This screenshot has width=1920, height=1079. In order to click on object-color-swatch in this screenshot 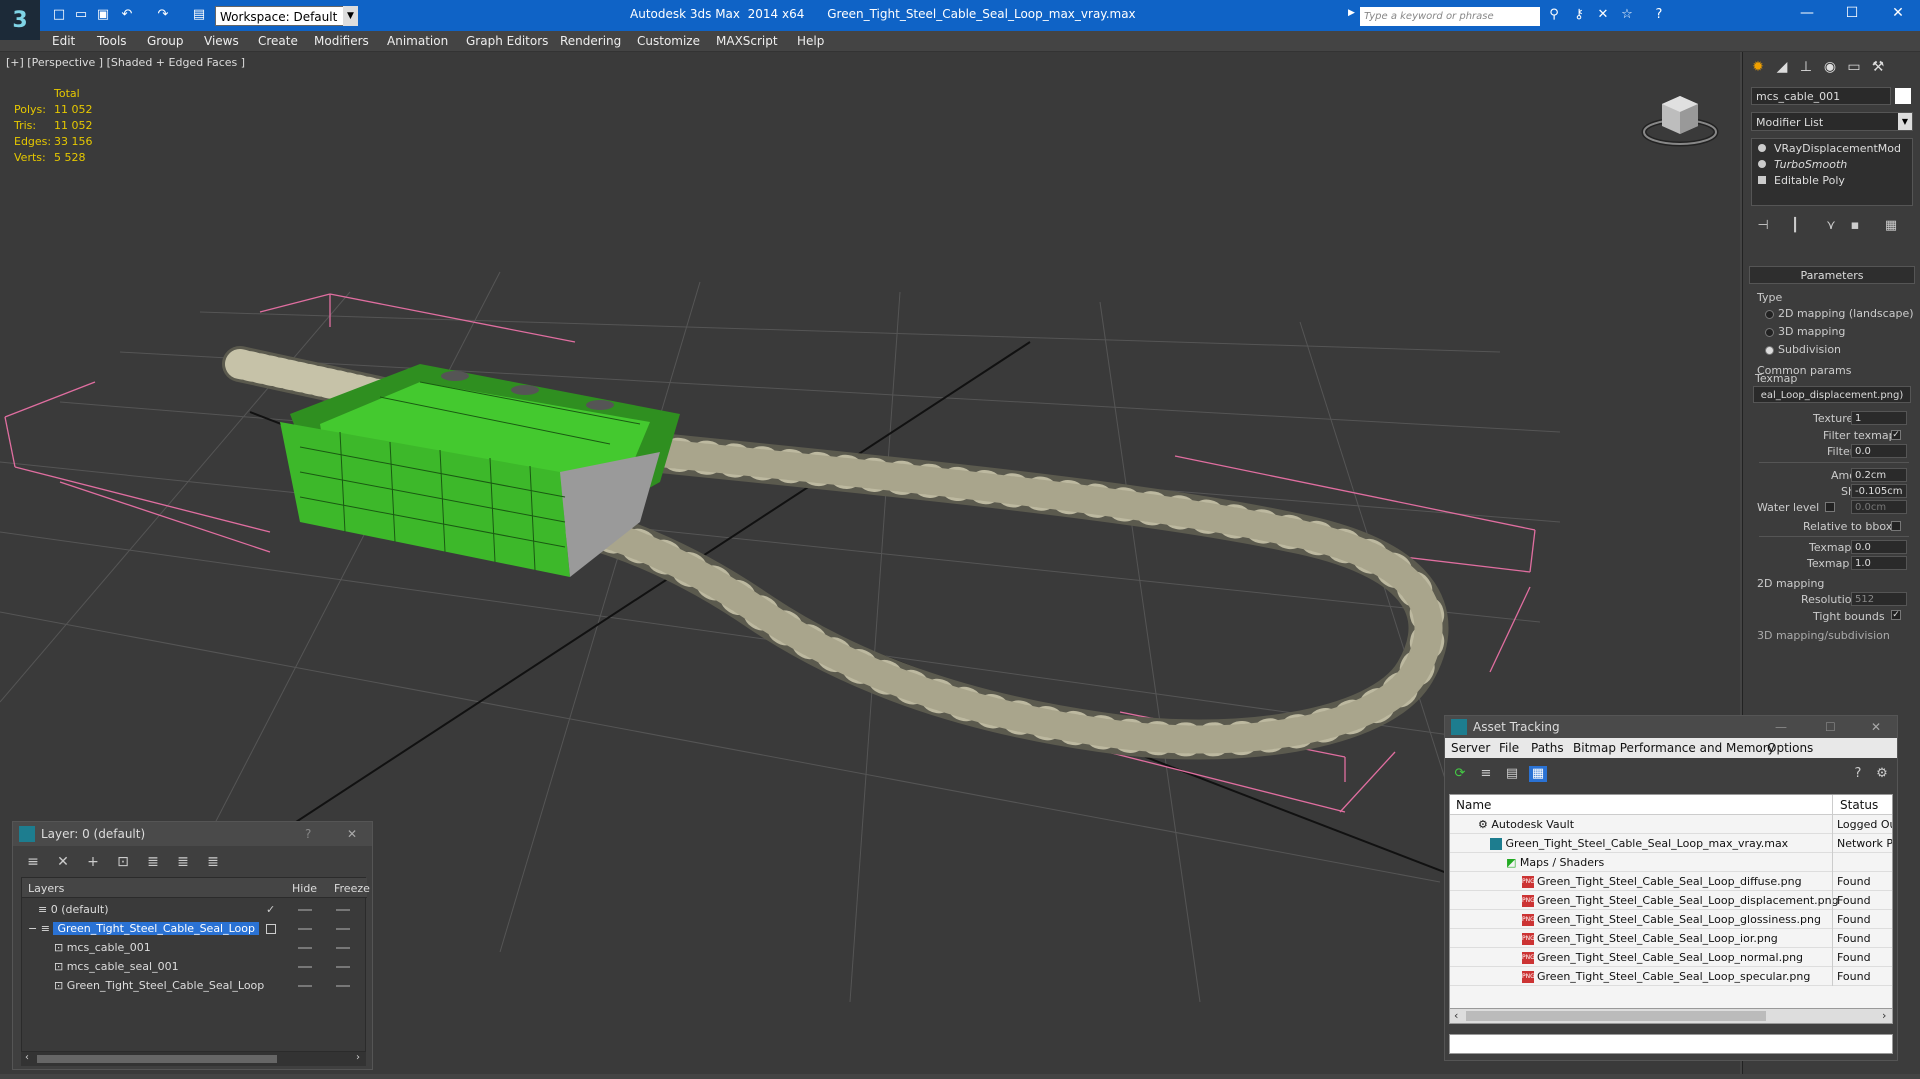, I will do `click(1903, 96)`.